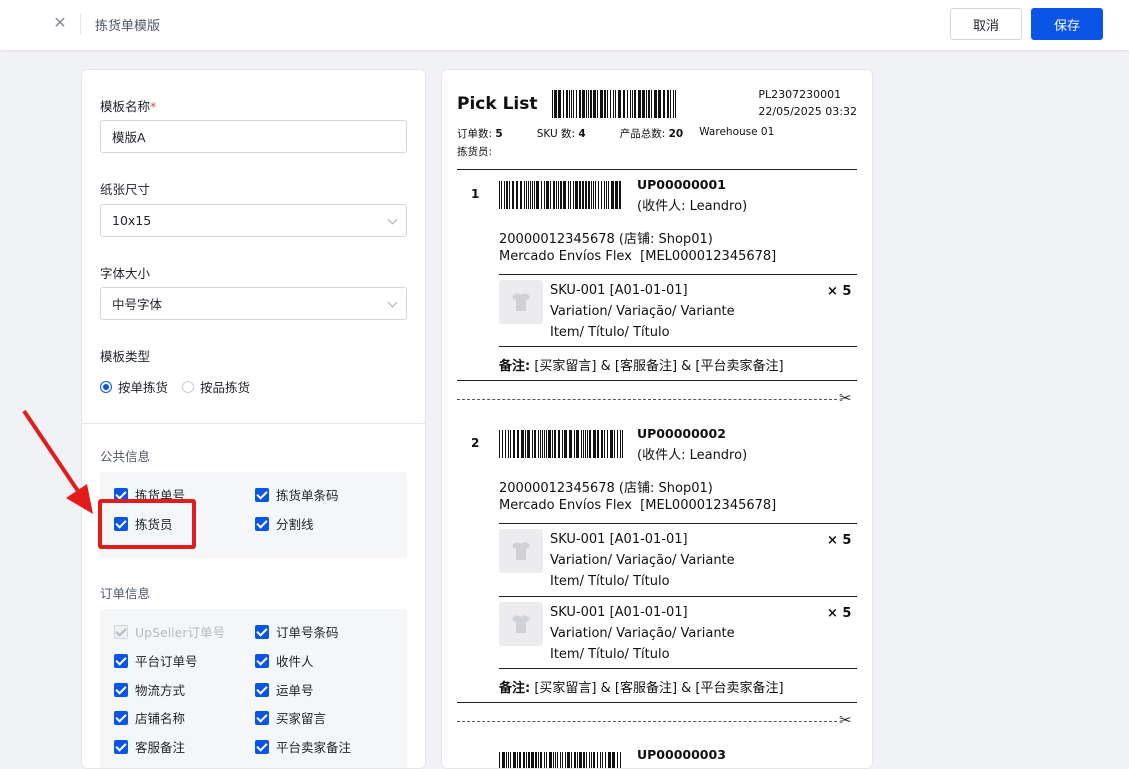  What do you see at coordinates (657, 169) in the screenshot?
I see `header-rule` at bounding box center [657, 169].